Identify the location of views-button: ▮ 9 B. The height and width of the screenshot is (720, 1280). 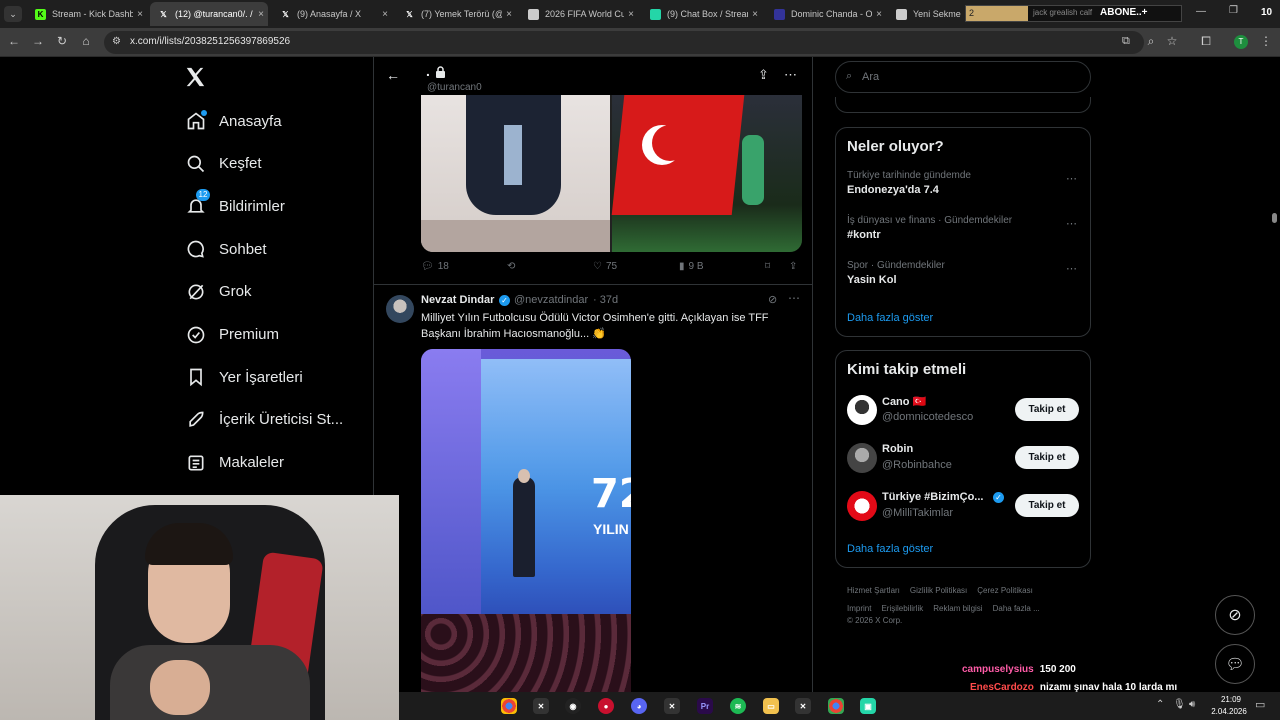
(691, 266).